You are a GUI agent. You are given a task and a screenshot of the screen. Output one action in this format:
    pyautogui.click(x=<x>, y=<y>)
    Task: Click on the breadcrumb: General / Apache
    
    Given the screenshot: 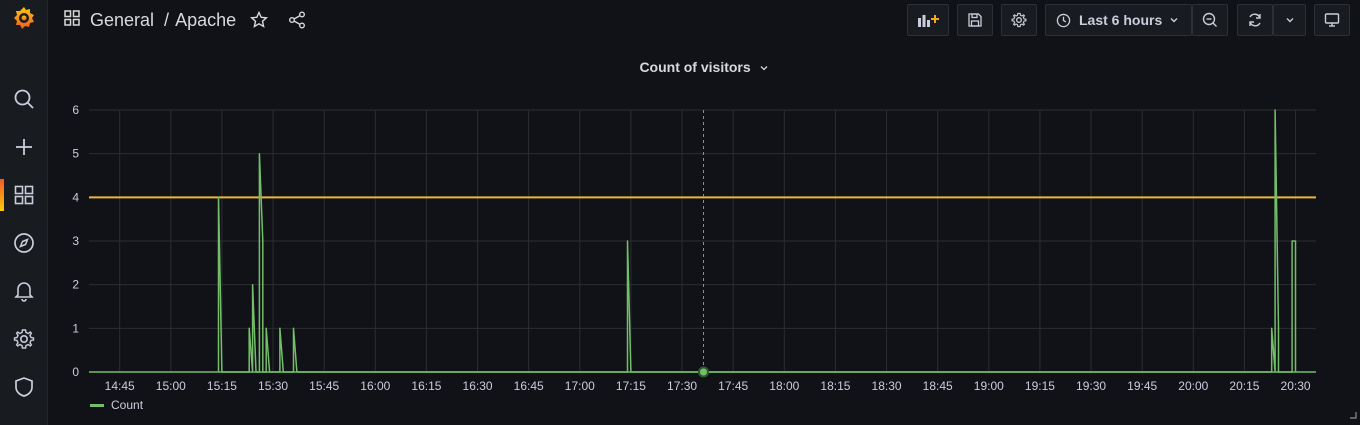 What is the action you would take?
    pyautogui.click(x=185, y=20)
    